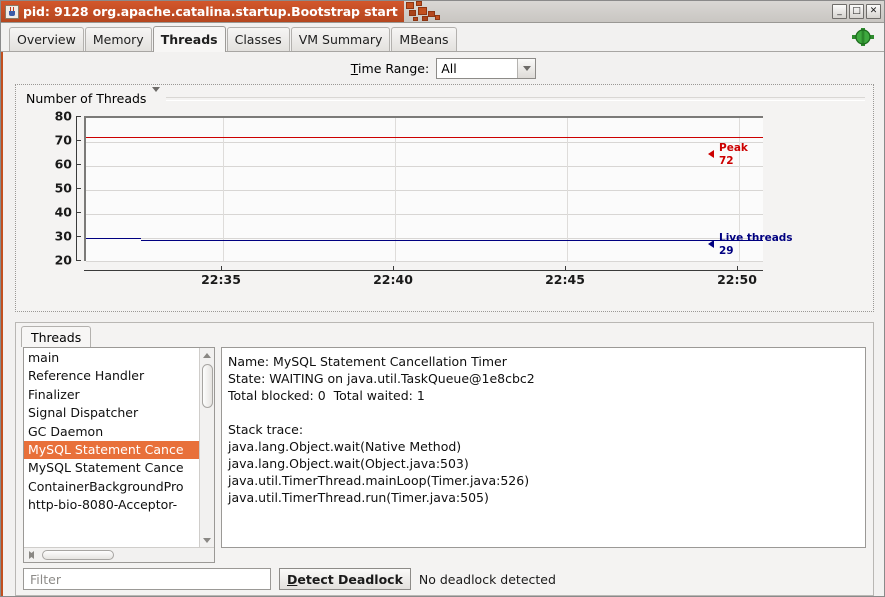 This screenshot has width=885, height=597. What do you see at coordinates (486, 68) in the screenshot?
I see `time-range-select: All` at bounding box center [486, 68].